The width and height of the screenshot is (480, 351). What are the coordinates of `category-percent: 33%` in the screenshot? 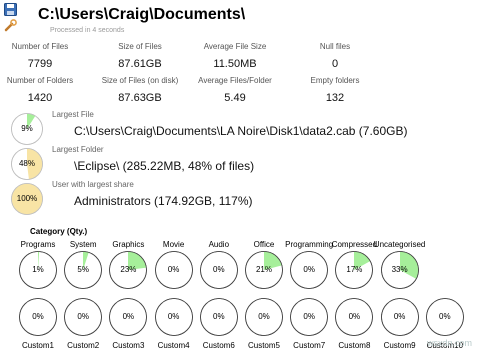 It's located at (399, 269).